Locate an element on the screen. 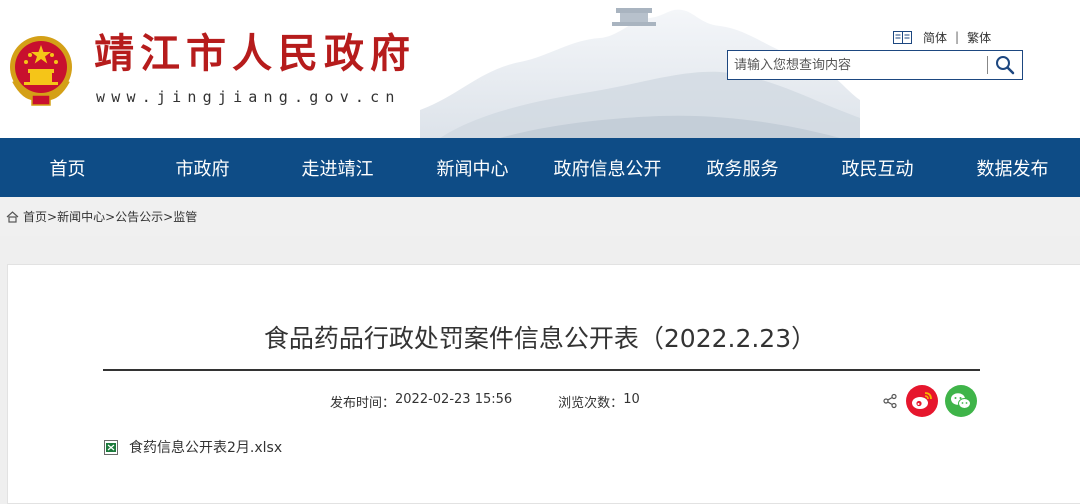 This screenshot has width=1080, height=504. share-icon is located at coordinates (890, 401).